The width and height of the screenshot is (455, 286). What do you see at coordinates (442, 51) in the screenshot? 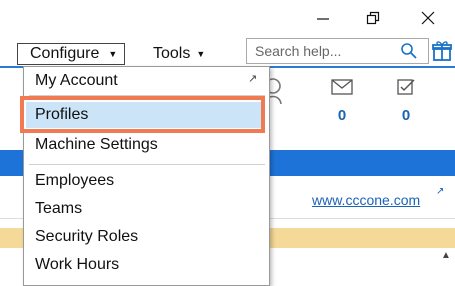
I see `gift-icon` at bounding box center [442, 51].